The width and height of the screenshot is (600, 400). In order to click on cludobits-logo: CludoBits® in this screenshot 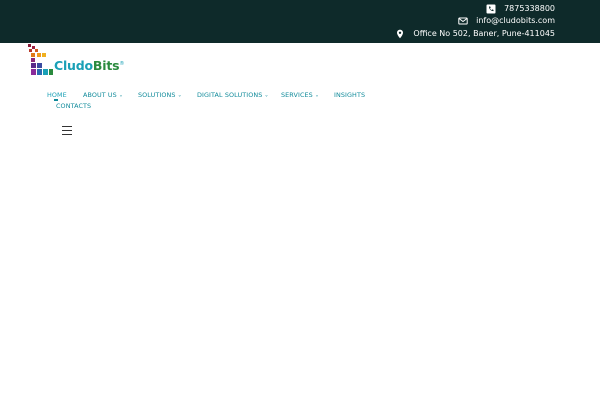, I will do `click(76, 61)`.